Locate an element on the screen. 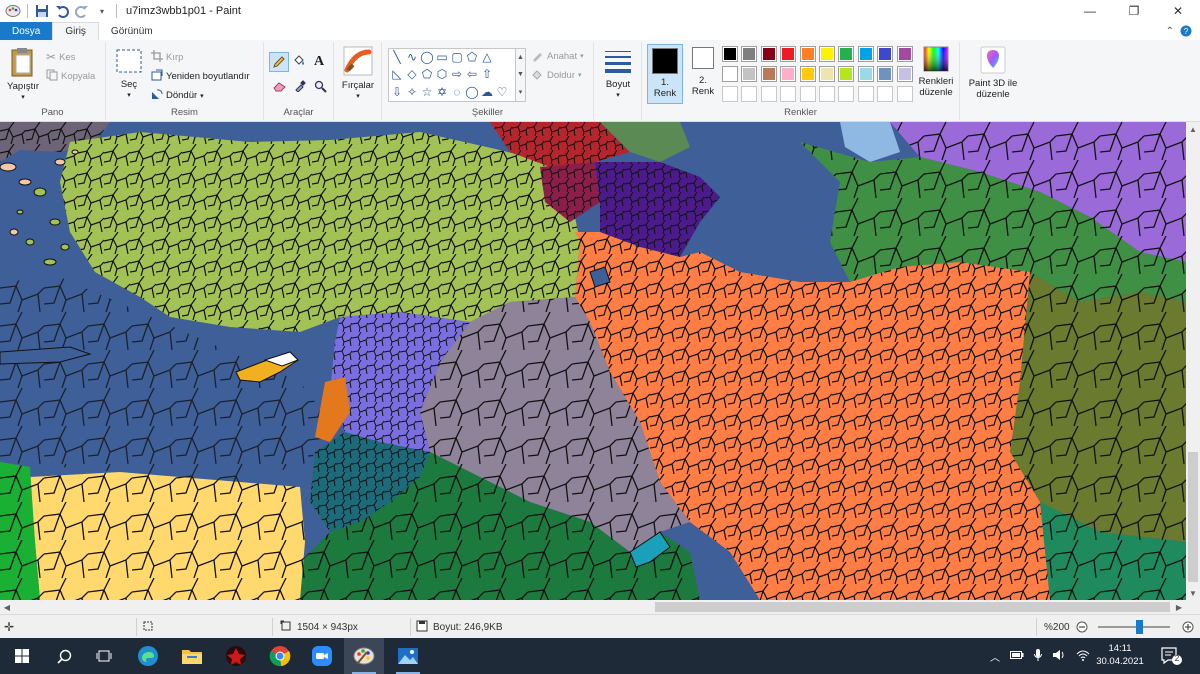 Image resolution: width=1200 pixels, height=674 pixels. scroll-up-icon: ▲ is located at coordinates (1193, 129).